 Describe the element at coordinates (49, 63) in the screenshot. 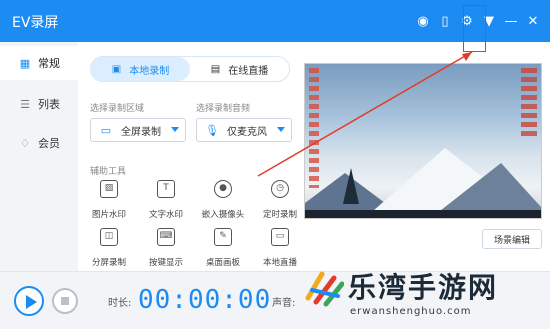

I see `sidebar-item-label: 常规` at that location.